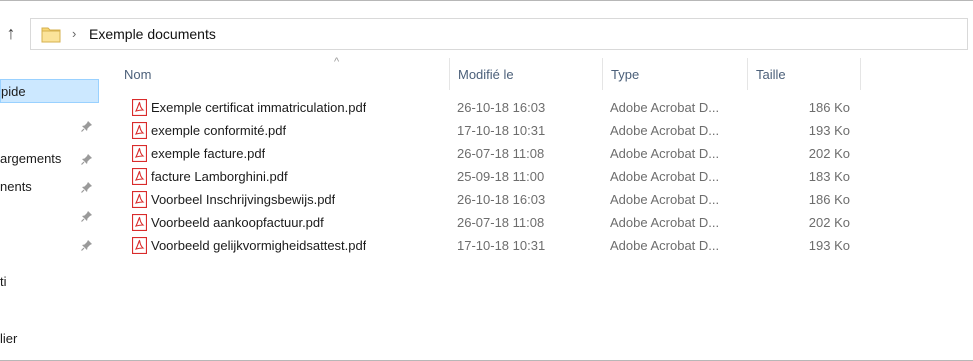 The height and width of the screenshot is (361, 973). What do you see at coordinates (625, 74) in the screenshot?
I see `column-header-type-label: Type` at bounding box center [625, 74].